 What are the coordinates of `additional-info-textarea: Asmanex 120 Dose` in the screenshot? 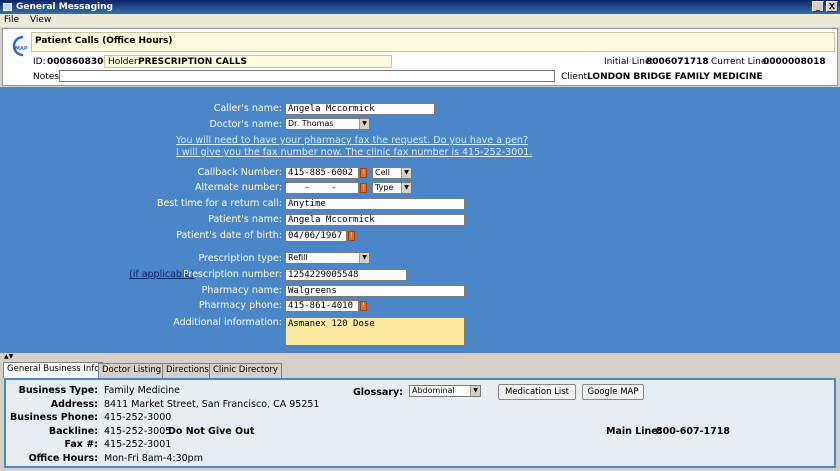 It's located at (375, 331).